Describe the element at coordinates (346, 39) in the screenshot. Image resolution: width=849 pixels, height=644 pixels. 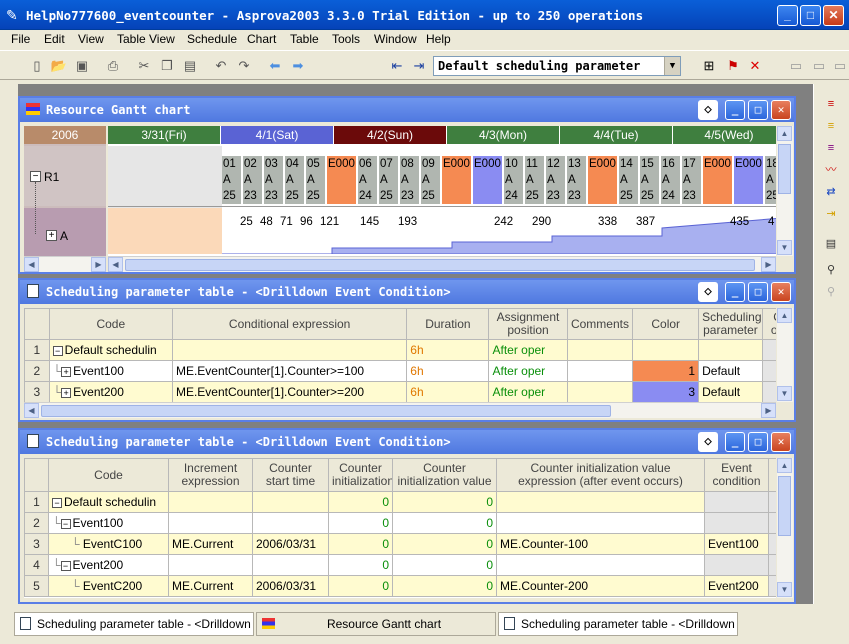
I see `menu-tools: Tools` at that location.